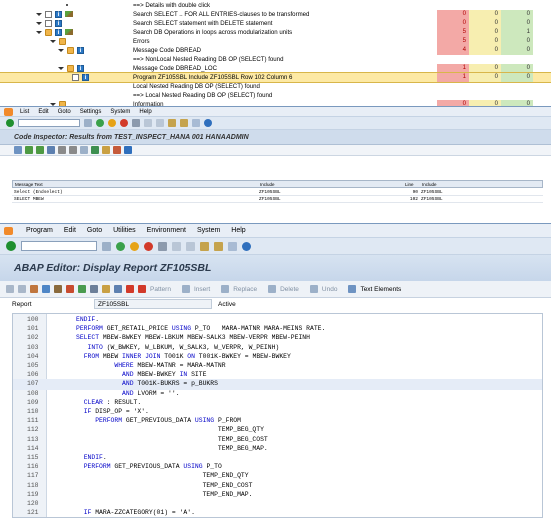 This screenshot has height=518, width=551. I want to click on insert-button: Insert, so click(202, 289).